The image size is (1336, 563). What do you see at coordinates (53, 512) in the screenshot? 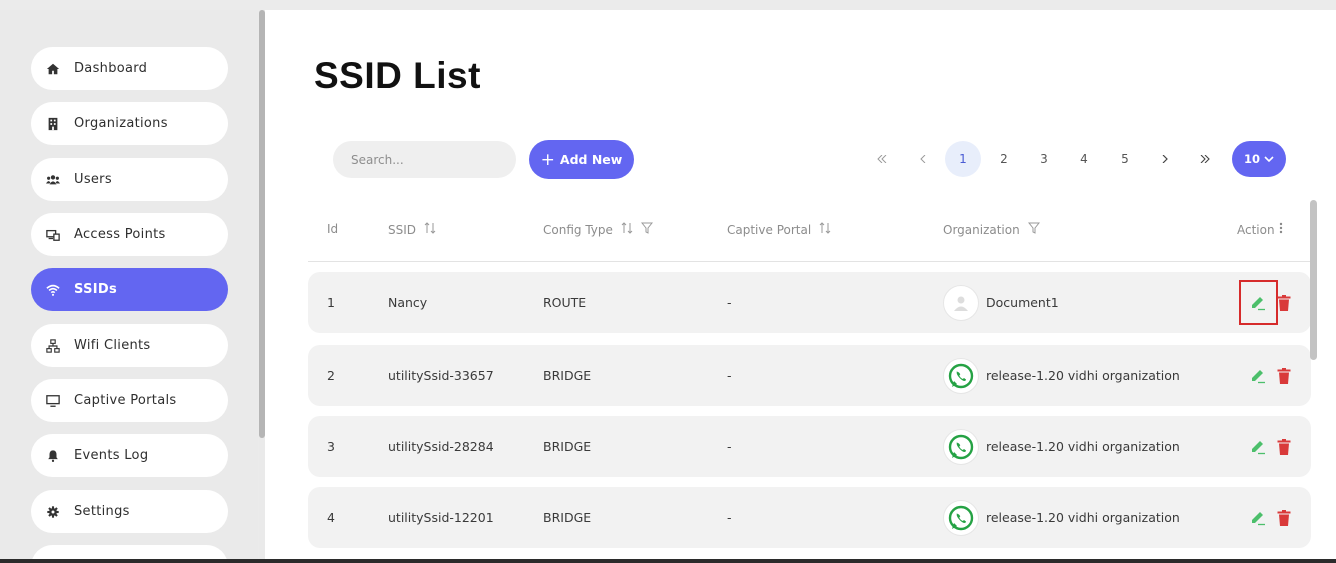
I see `gear-icon` at bounding box center [53, 512].